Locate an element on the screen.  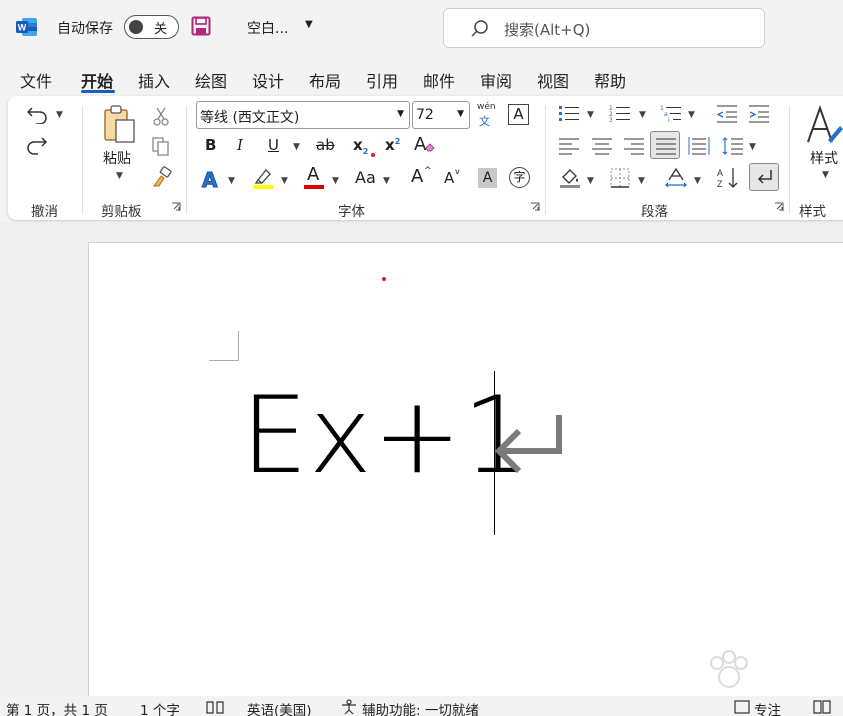
undo-icon is located at coordinates (38, 114).